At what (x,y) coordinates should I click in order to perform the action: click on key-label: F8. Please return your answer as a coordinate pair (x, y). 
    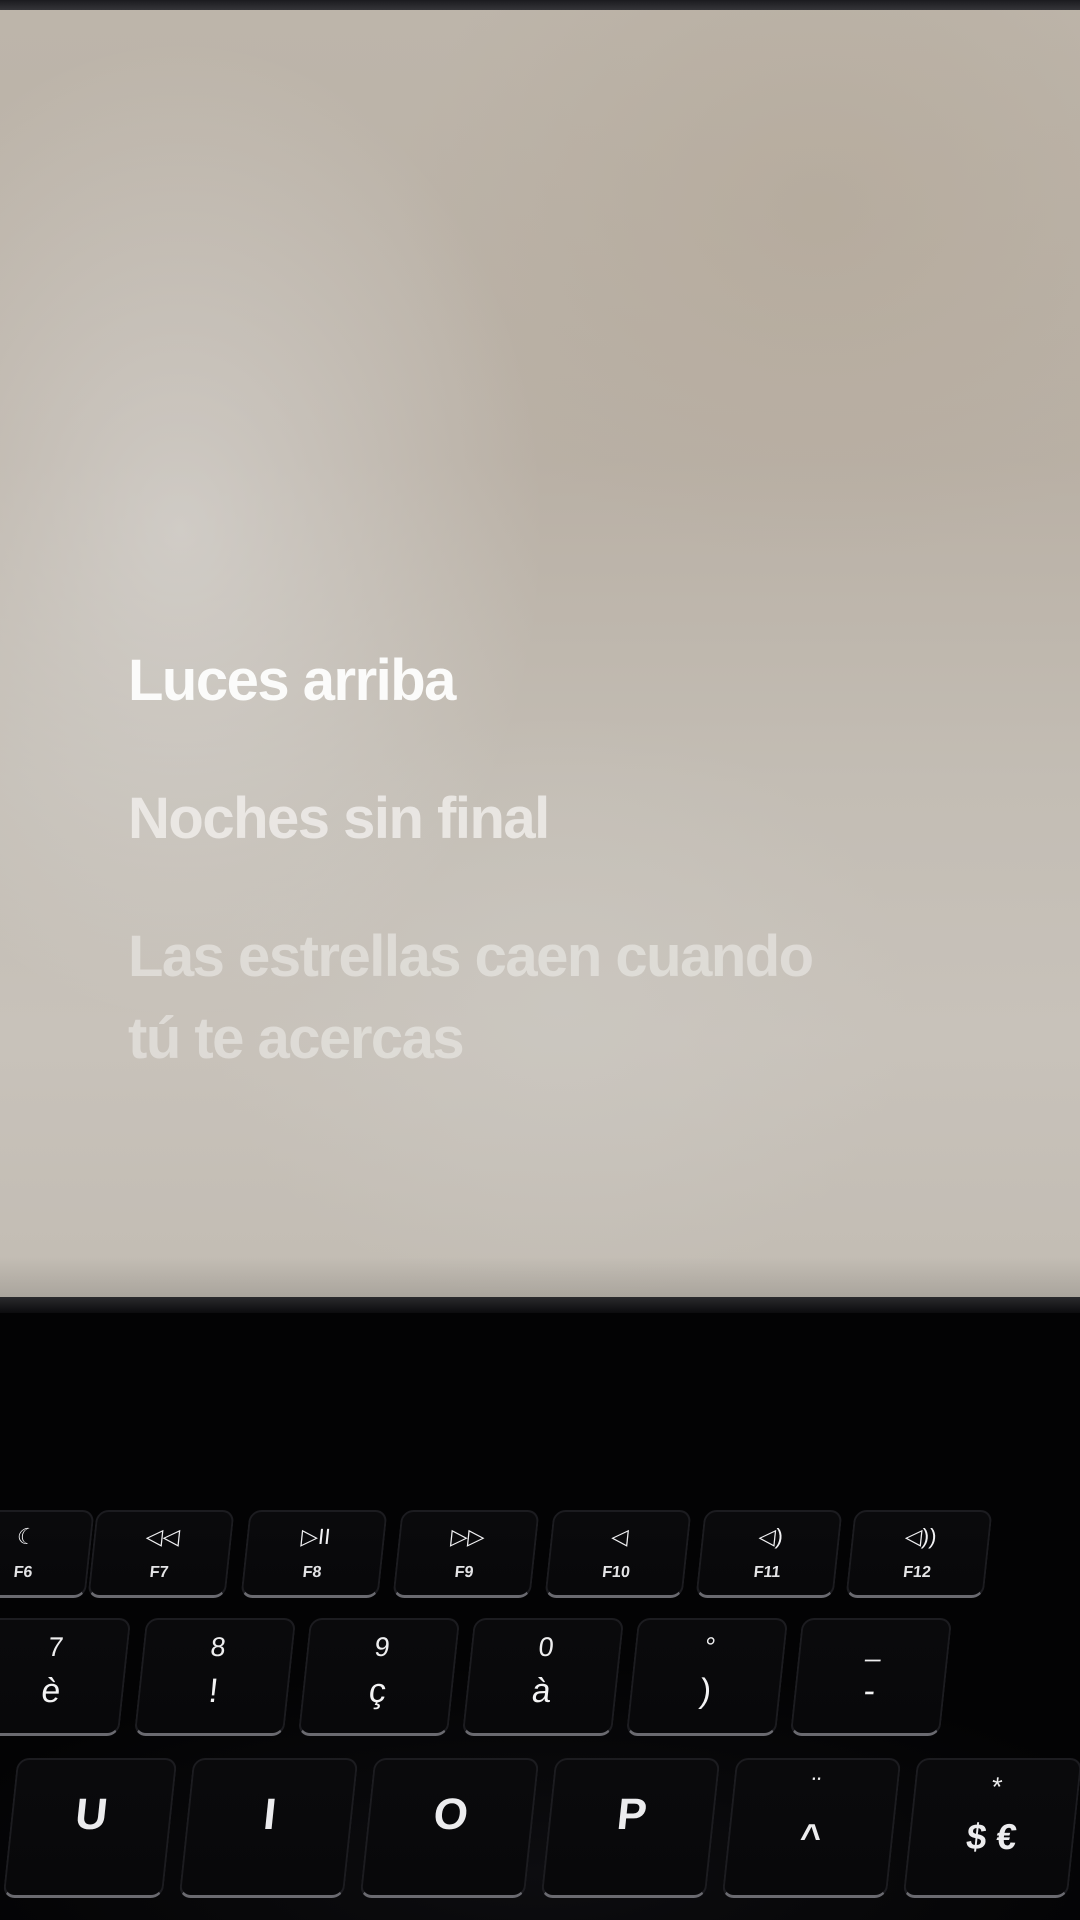
    Looking at the image, I should click on (312, 1572).